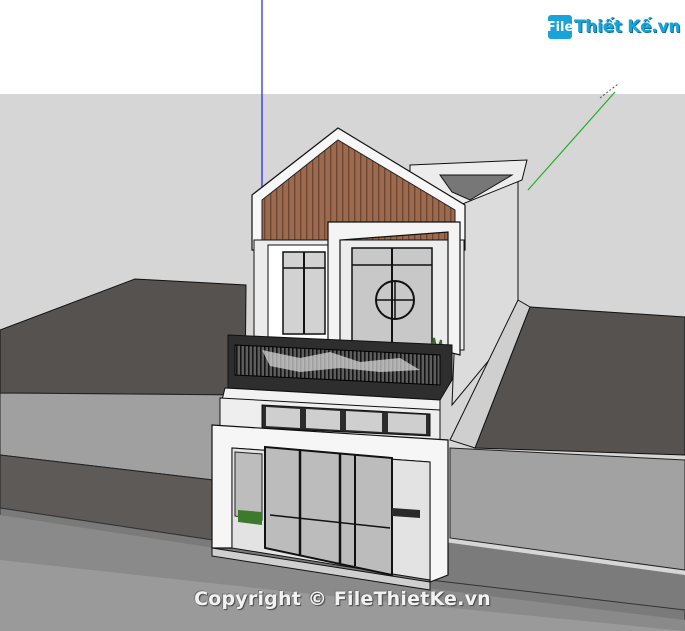 Image resolution: width=685 pixels, height=631 pixels. I want to click on site-logo: File Thiết Kế.vn, so click(614, 27).